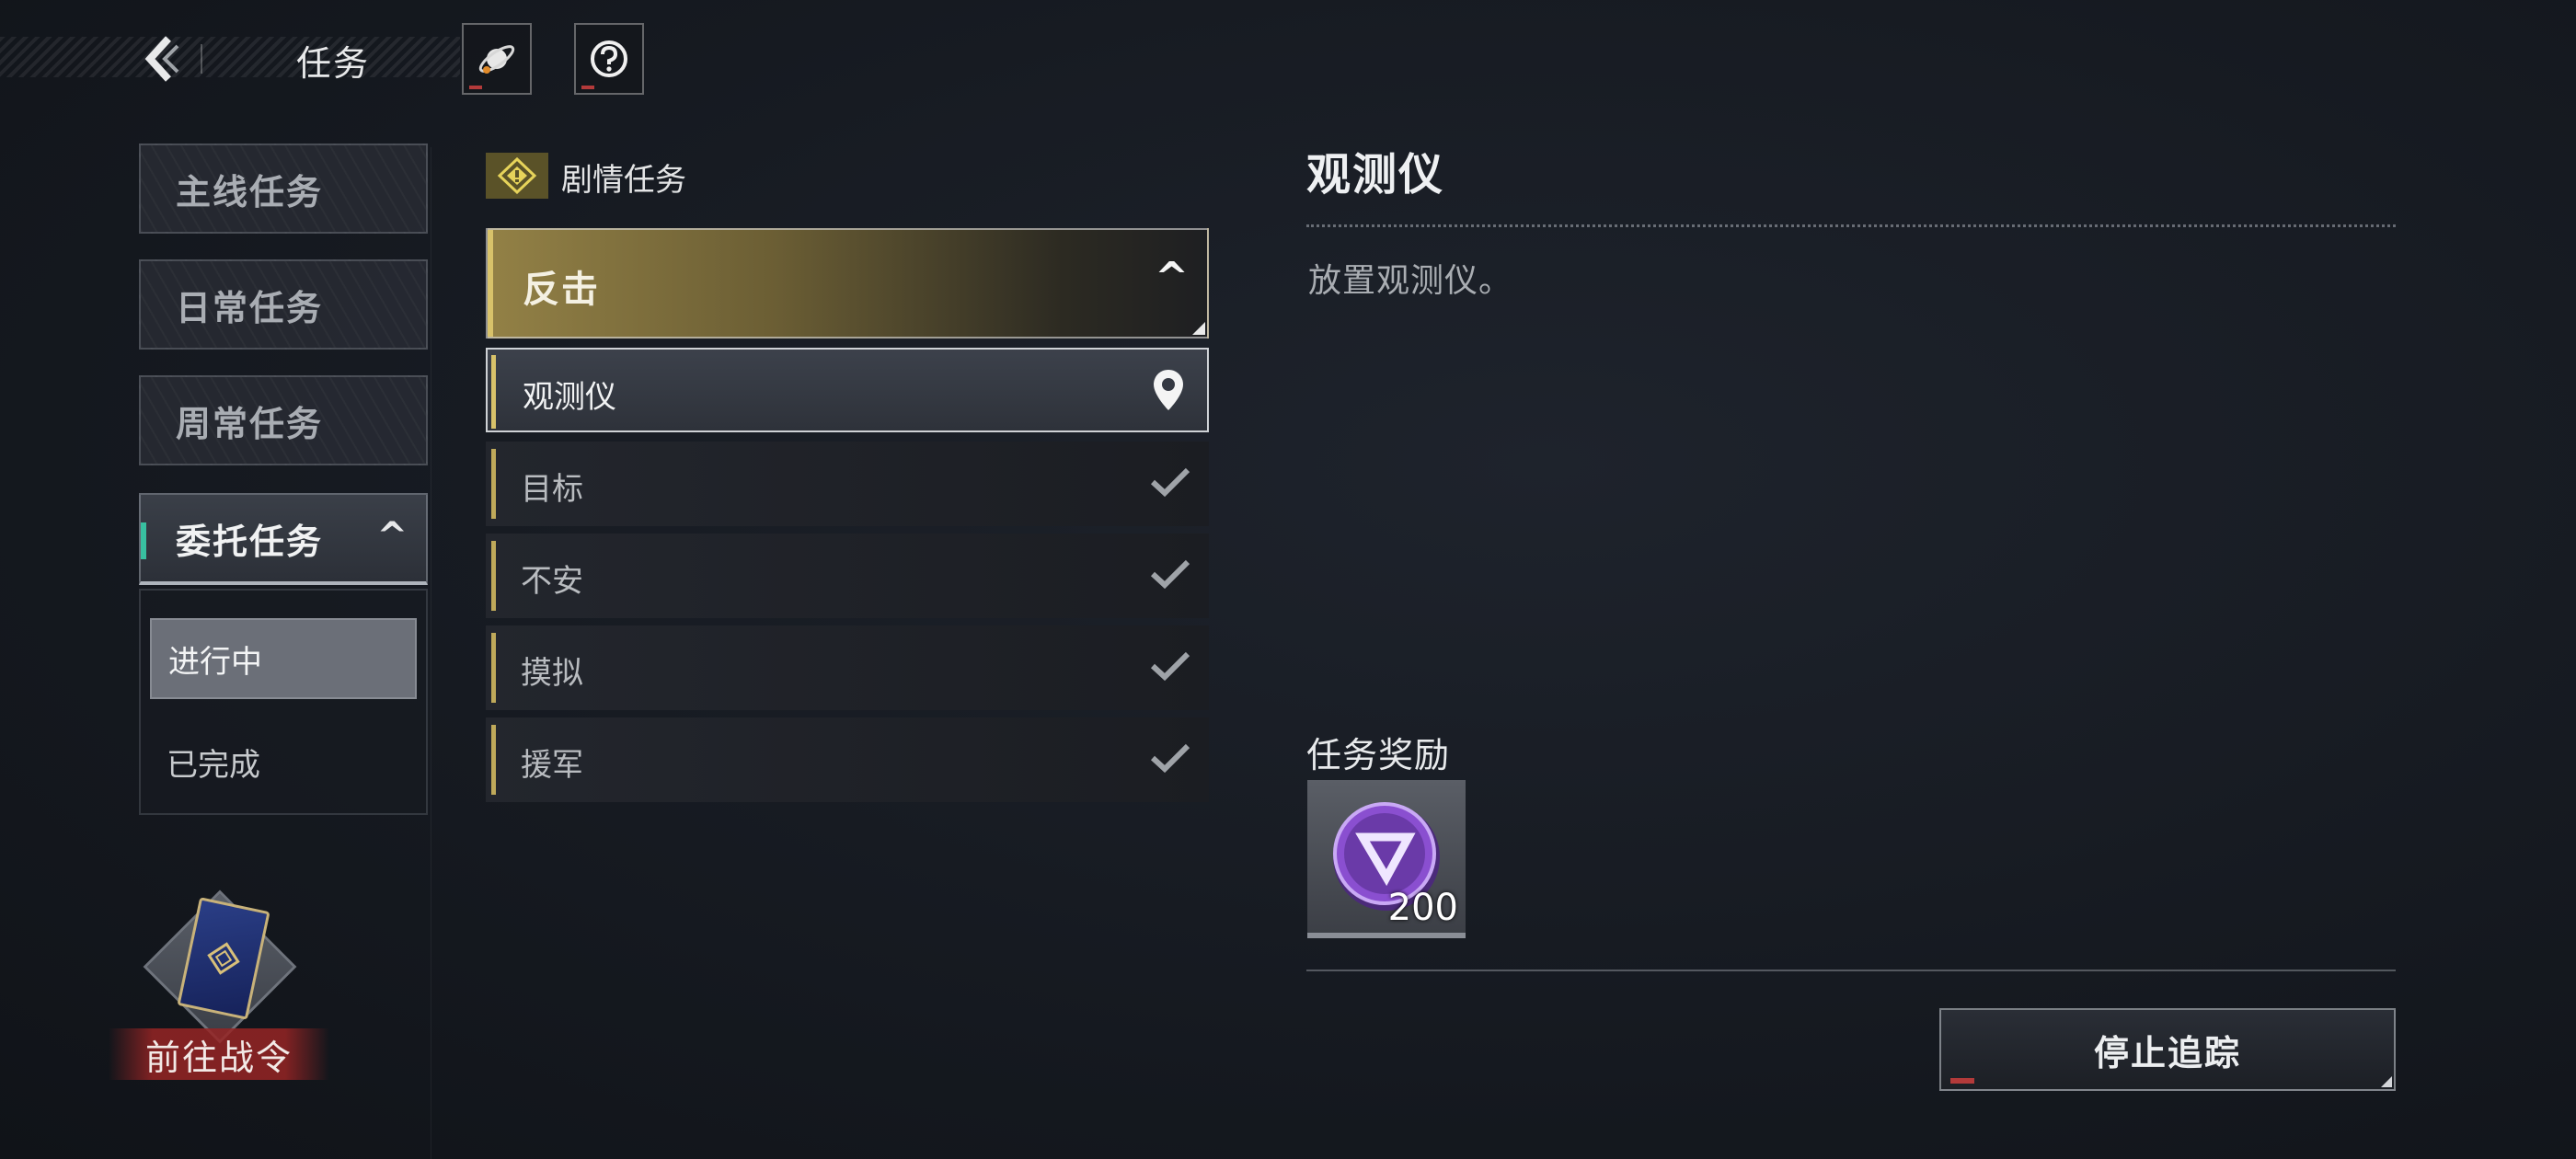 This screenshot has height=1159, width=2576. I want to click on subfilter-completed: 已完成, so click(283, 761).